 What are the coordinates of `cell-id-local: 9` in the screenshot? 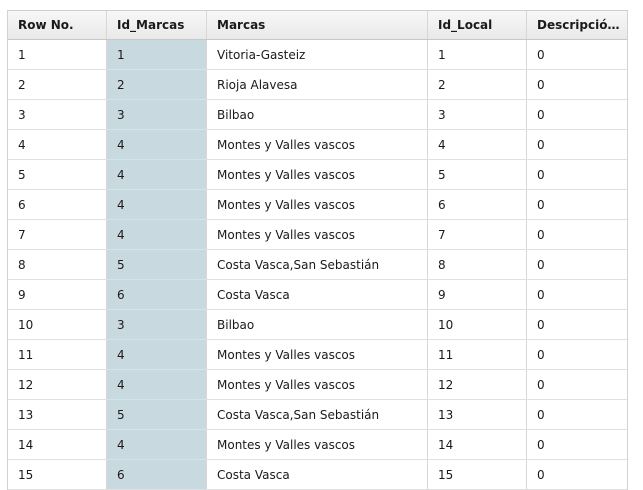 It's located at (477, 294).